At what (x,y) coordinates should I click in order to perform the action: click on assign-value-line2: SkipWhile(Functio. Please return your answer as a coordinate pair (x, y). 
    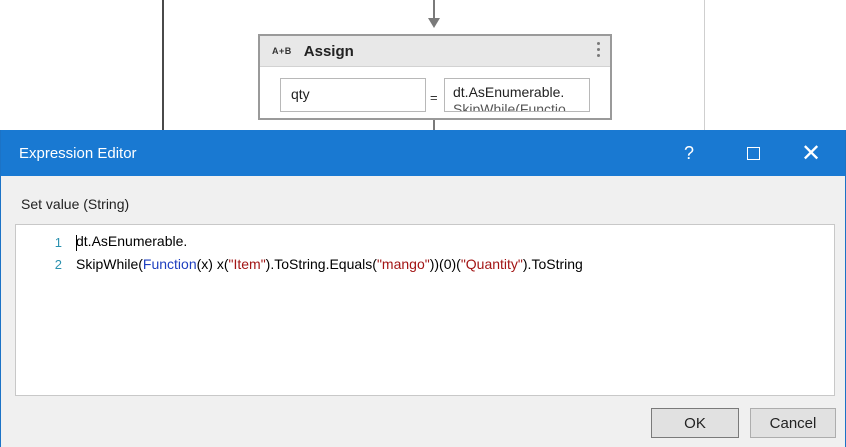
    Looking at the image, I should click on (509, 106).